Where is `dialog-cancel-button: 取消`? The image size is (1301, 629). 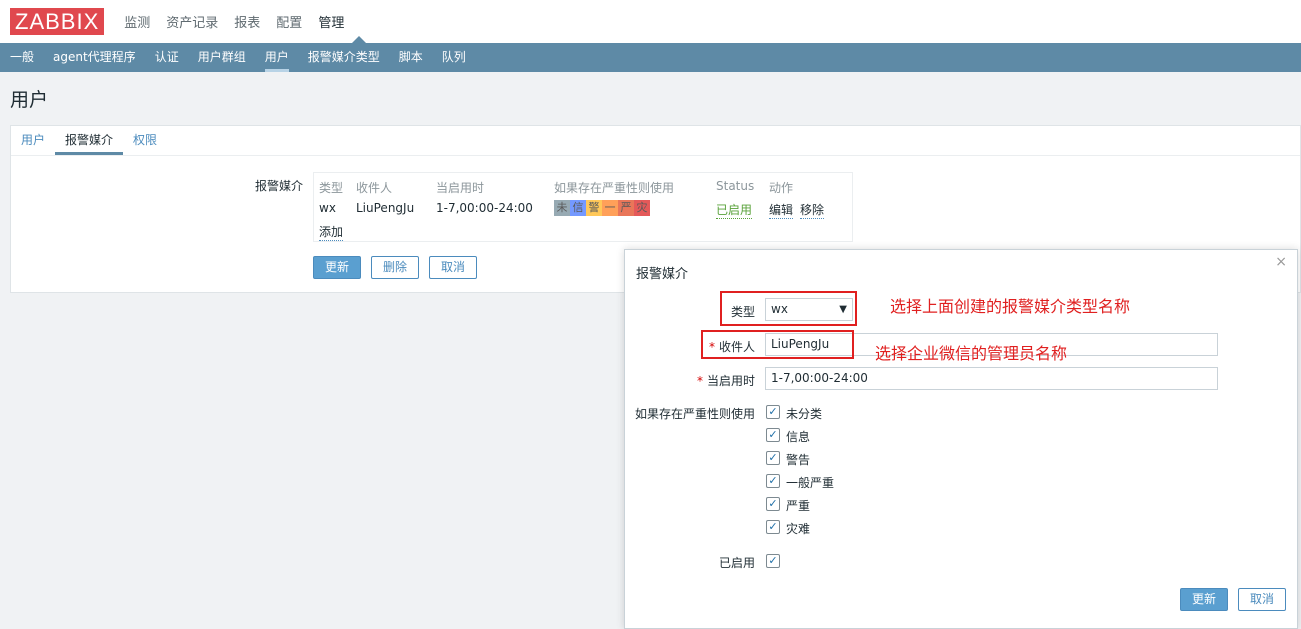 dialog-cancel-button: 取消 is located at coordinates (1262, 599).